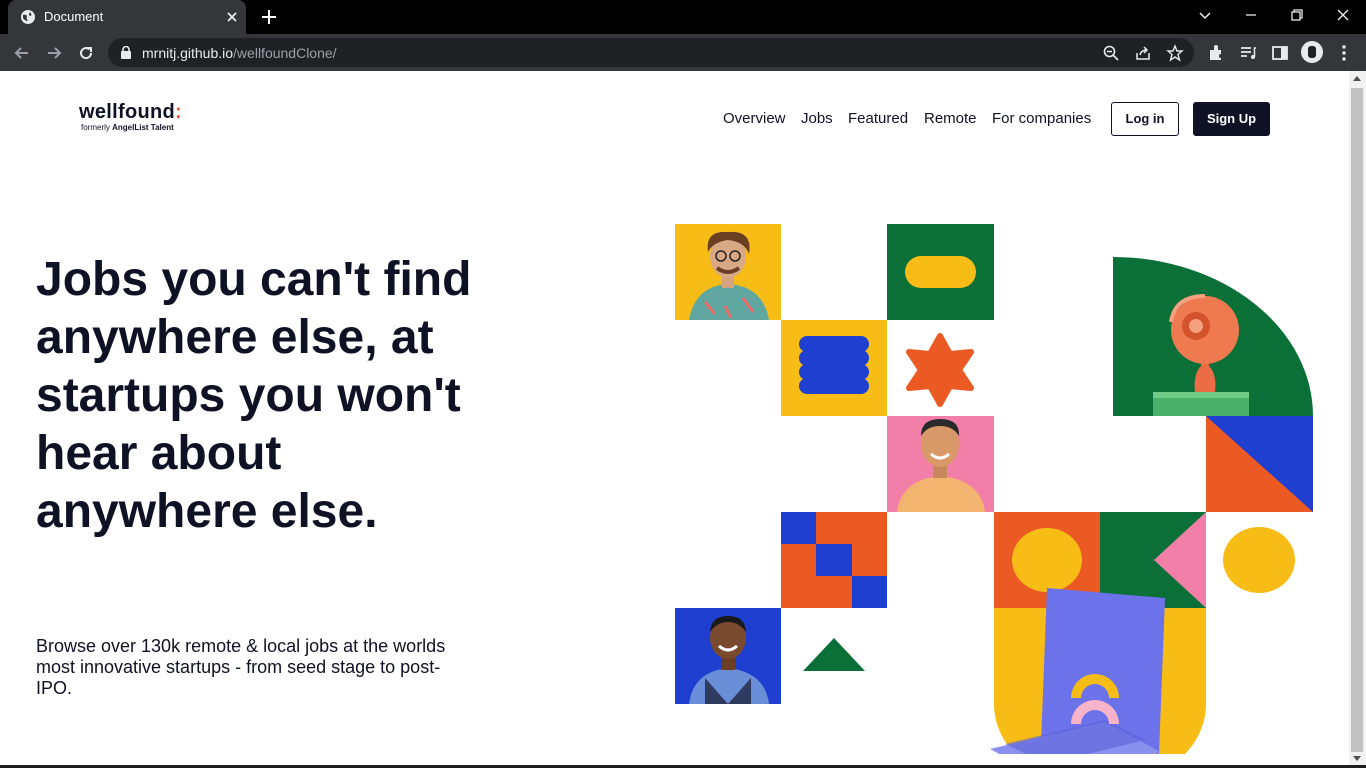 This screenshot has height=768, width=1366. Describe the element at coordinates (683, 17) in the screenshot. I see `browser-tab-strip: Document` at that location.